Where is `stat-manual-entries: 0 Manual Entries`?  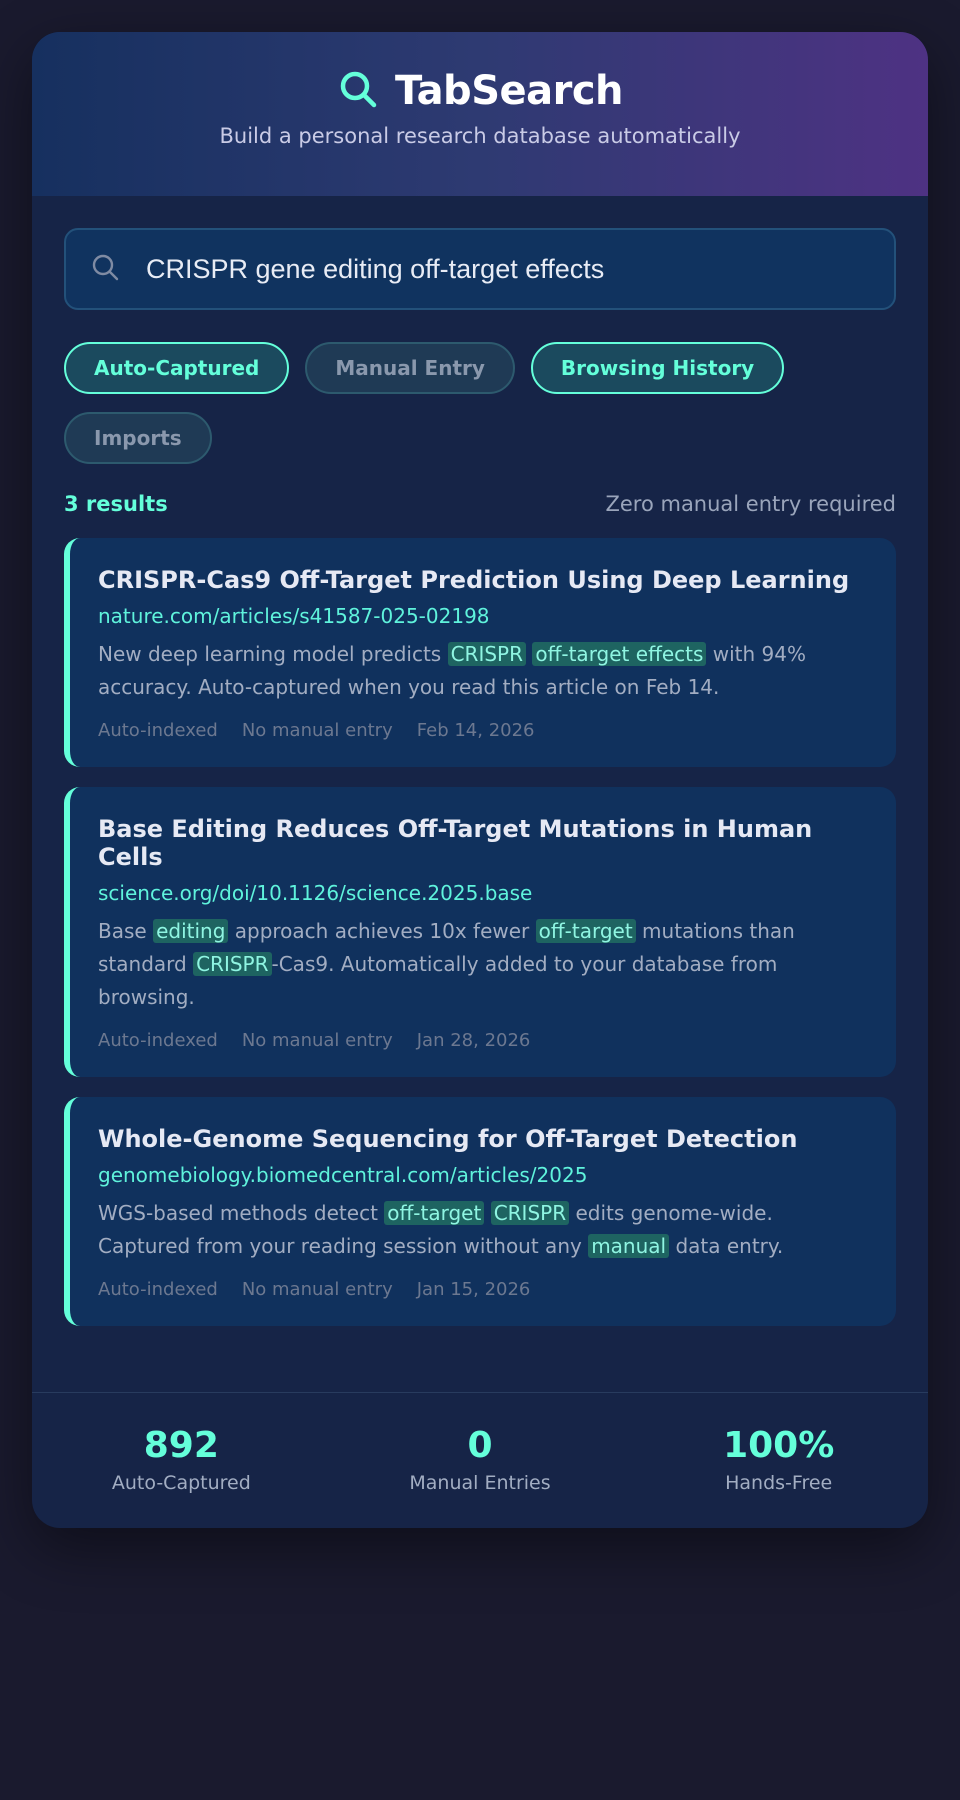
stat-manual-entries: 0 Manual Entries is located at coordinates (480, 1460).